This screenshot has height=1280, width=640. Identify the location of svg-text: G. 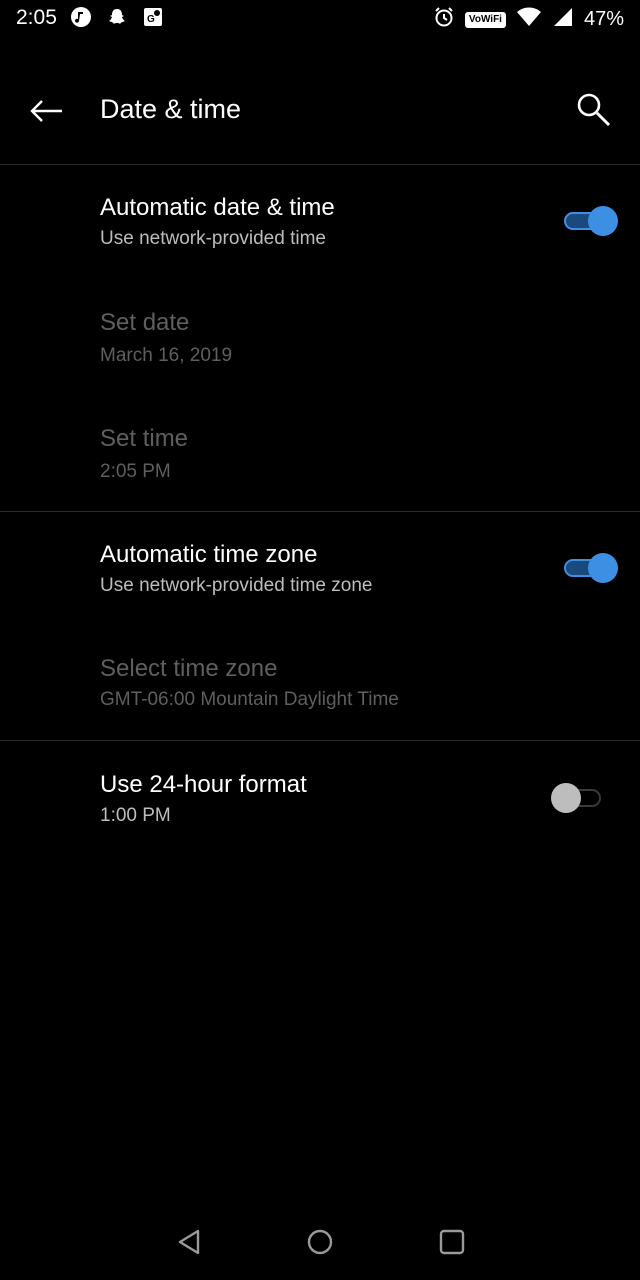
(151, 19).